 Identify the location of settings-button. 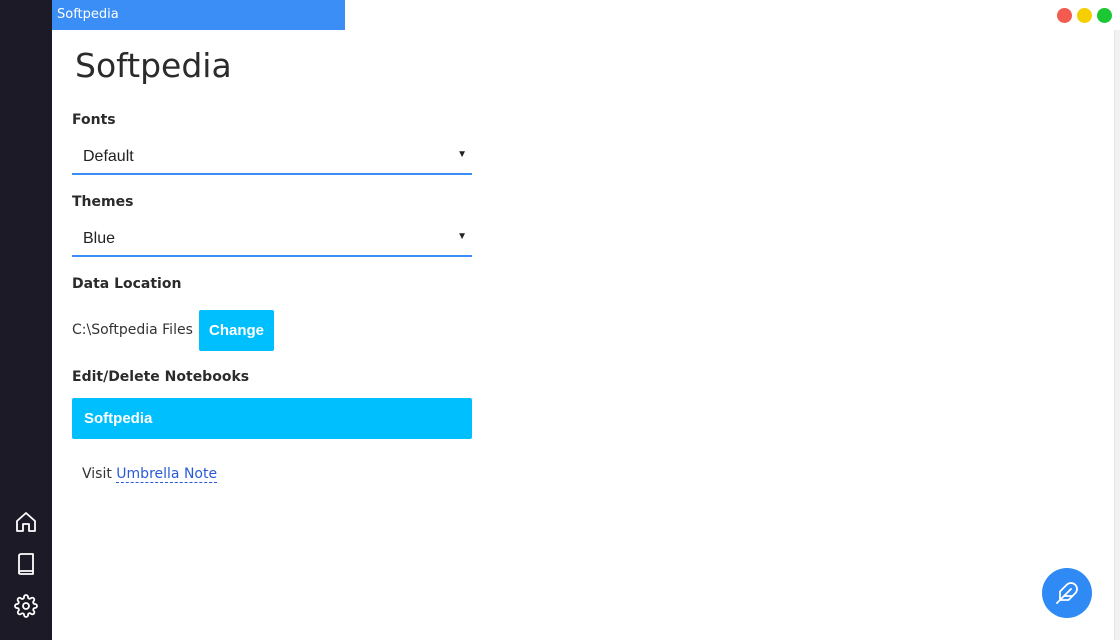
(26, 606).